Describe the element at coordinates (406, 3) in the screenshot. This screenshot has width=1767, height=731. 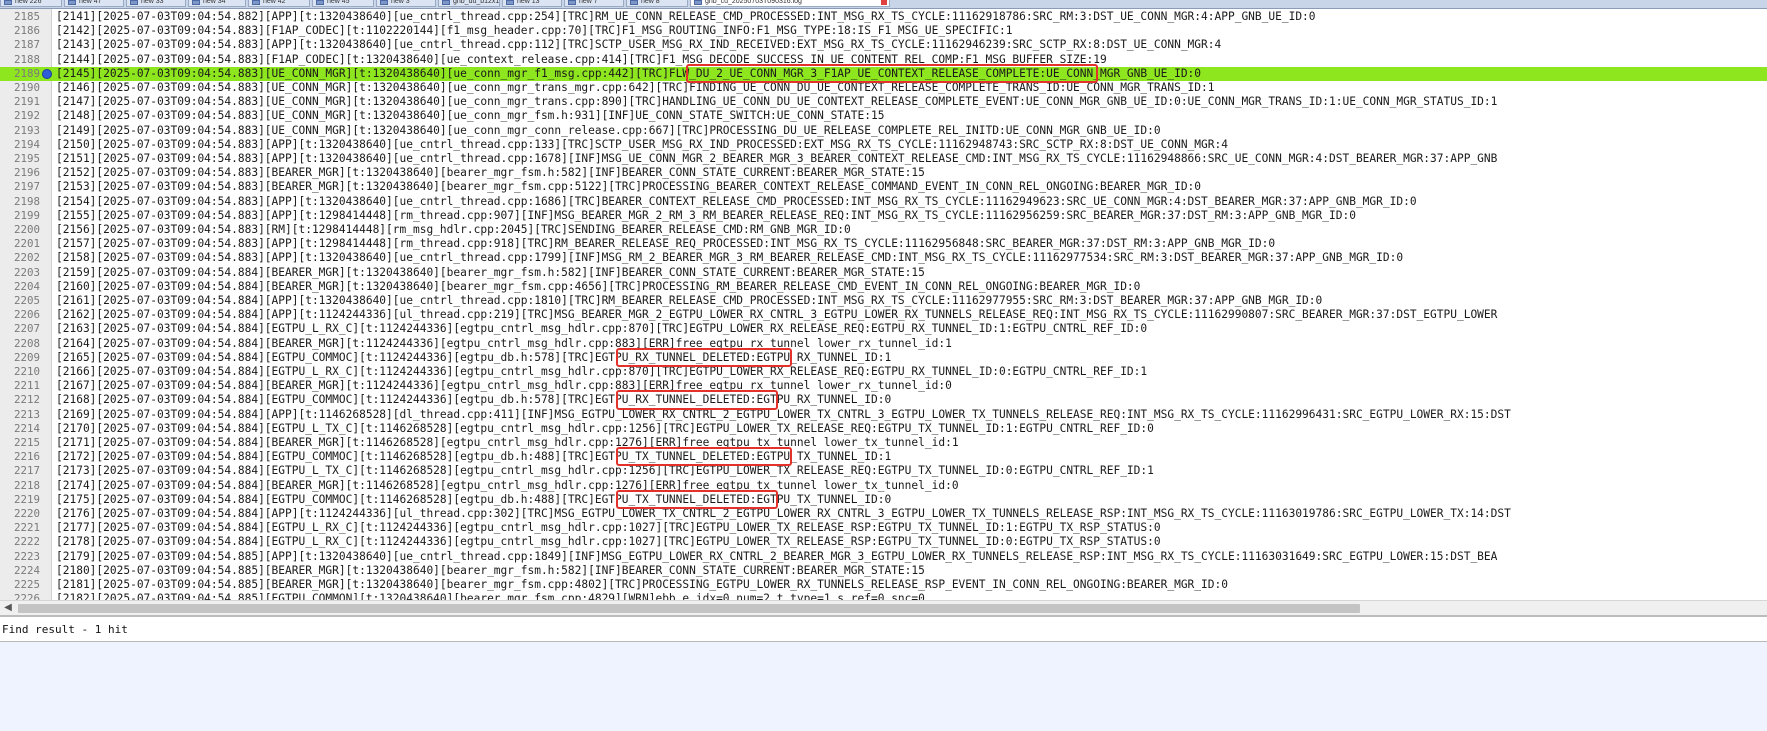
I see `tab: new 3` at that location.